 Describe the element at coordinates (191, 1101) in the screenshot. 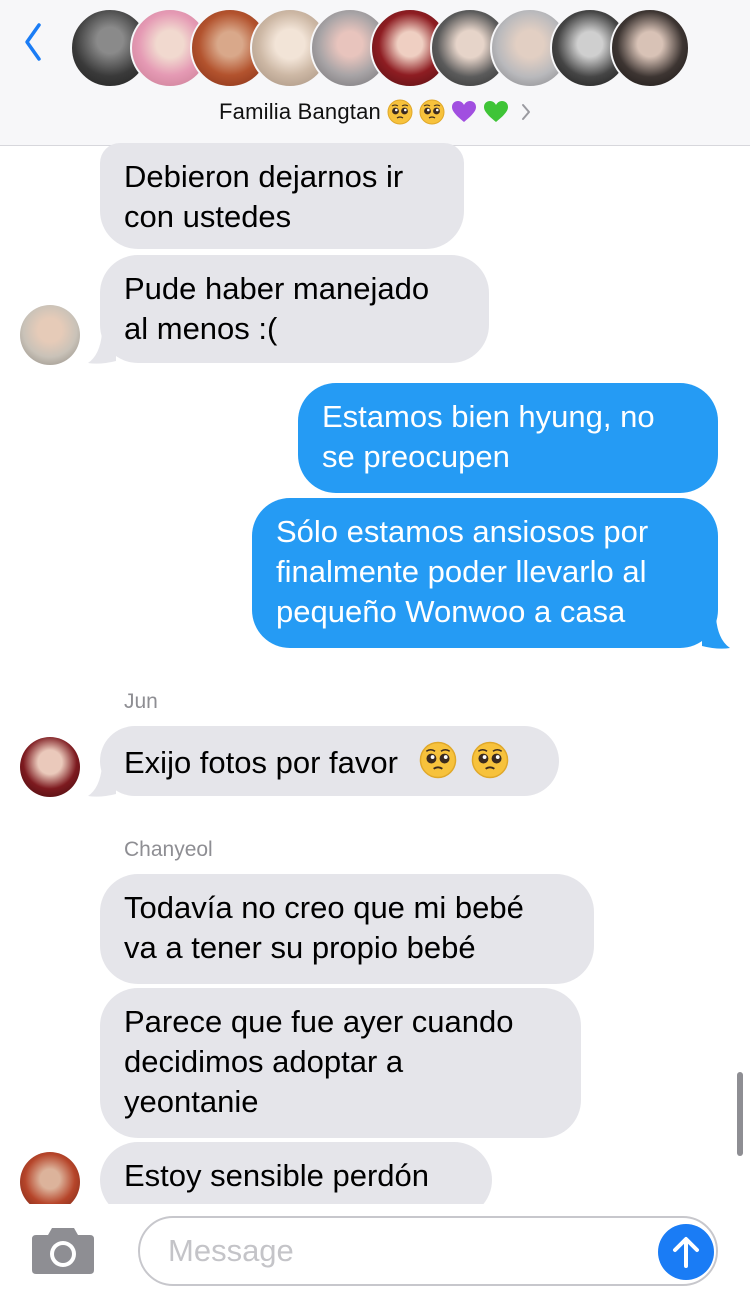

I see `message-line: yeontanie` at that location.